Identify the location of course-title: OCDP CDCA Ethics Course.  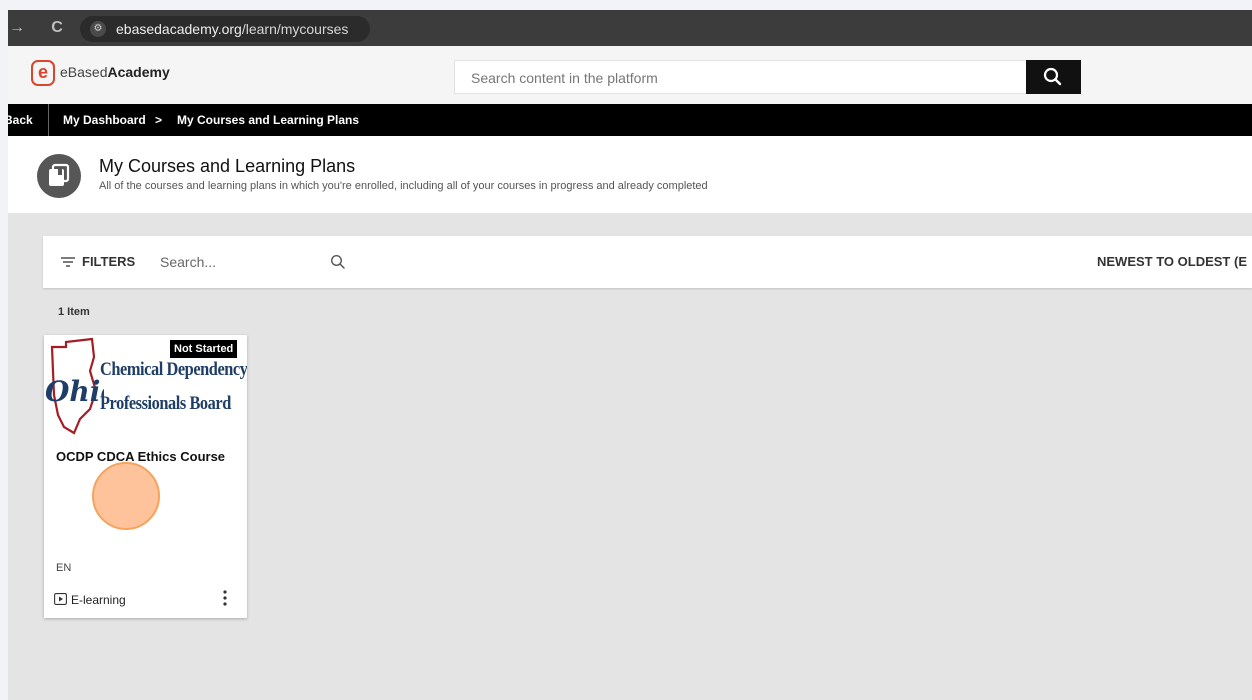
(140, 456).